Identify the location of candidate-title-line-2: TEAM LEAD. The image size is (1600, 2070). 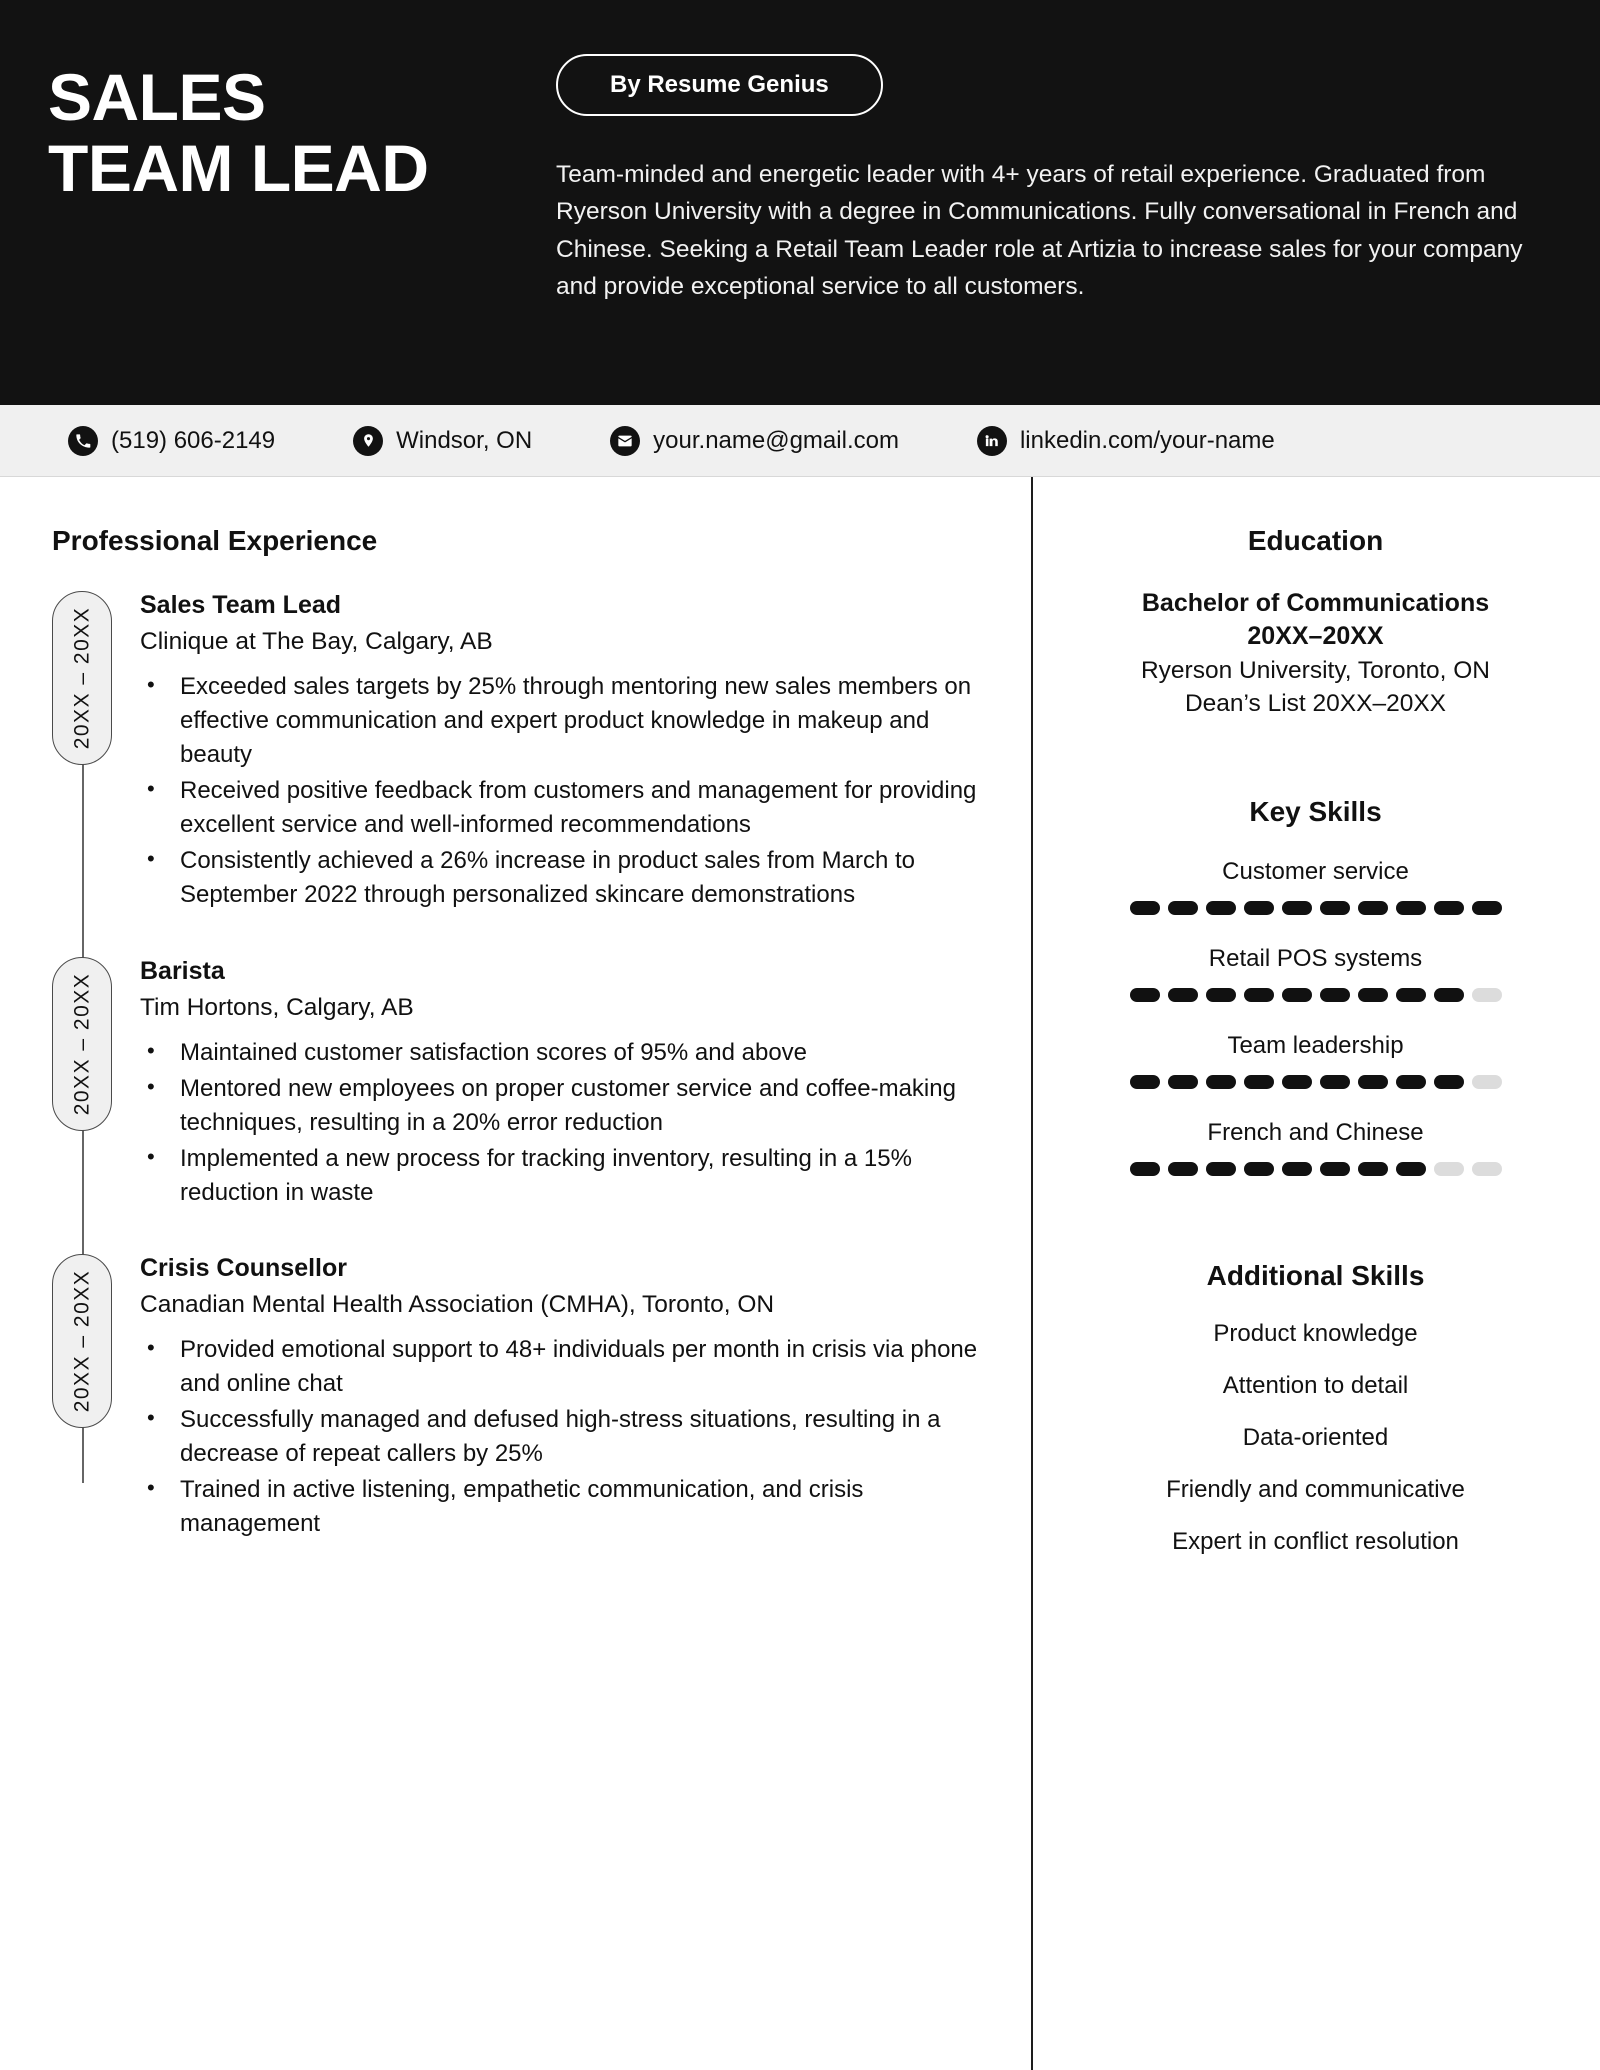
(238, 168).